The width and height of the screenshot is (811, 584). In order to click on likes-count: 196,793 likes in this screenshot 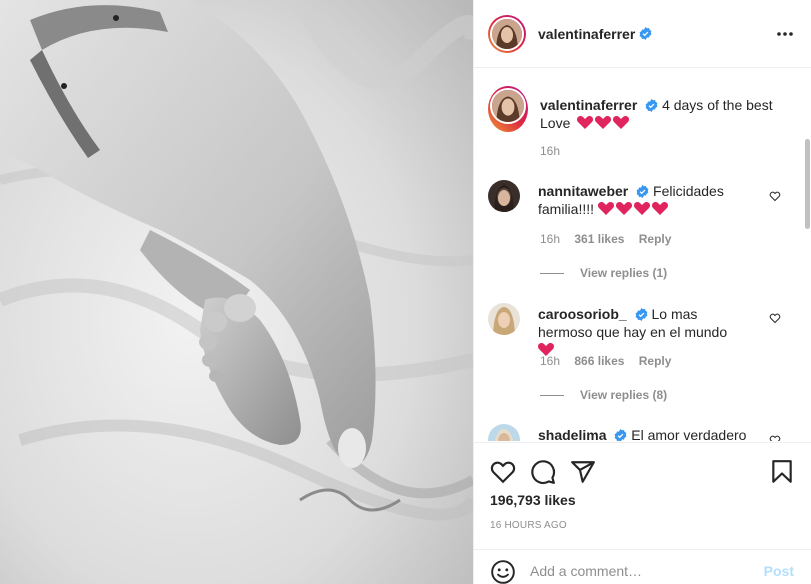, I will do `click(533, 500)`.